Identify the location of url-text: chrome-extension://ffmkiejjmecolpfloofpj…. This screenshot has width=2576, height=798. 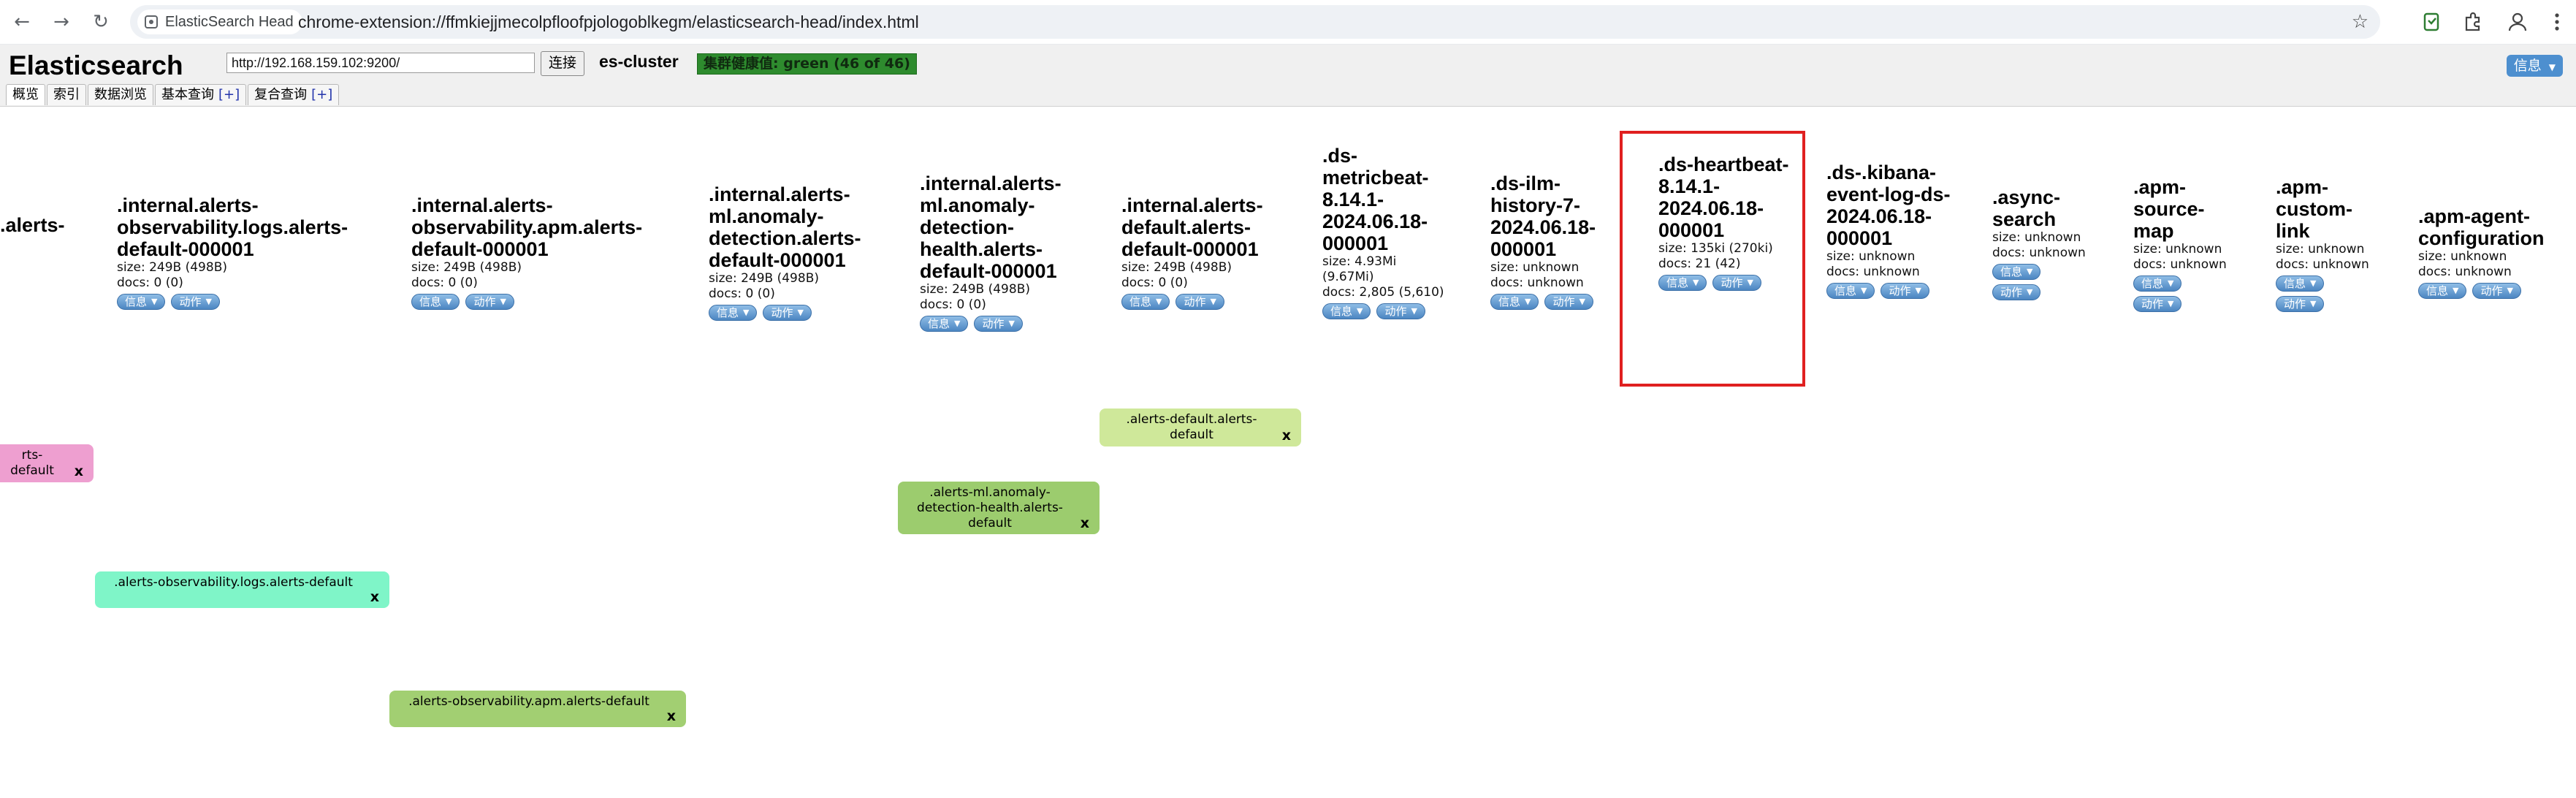
(608, 22).